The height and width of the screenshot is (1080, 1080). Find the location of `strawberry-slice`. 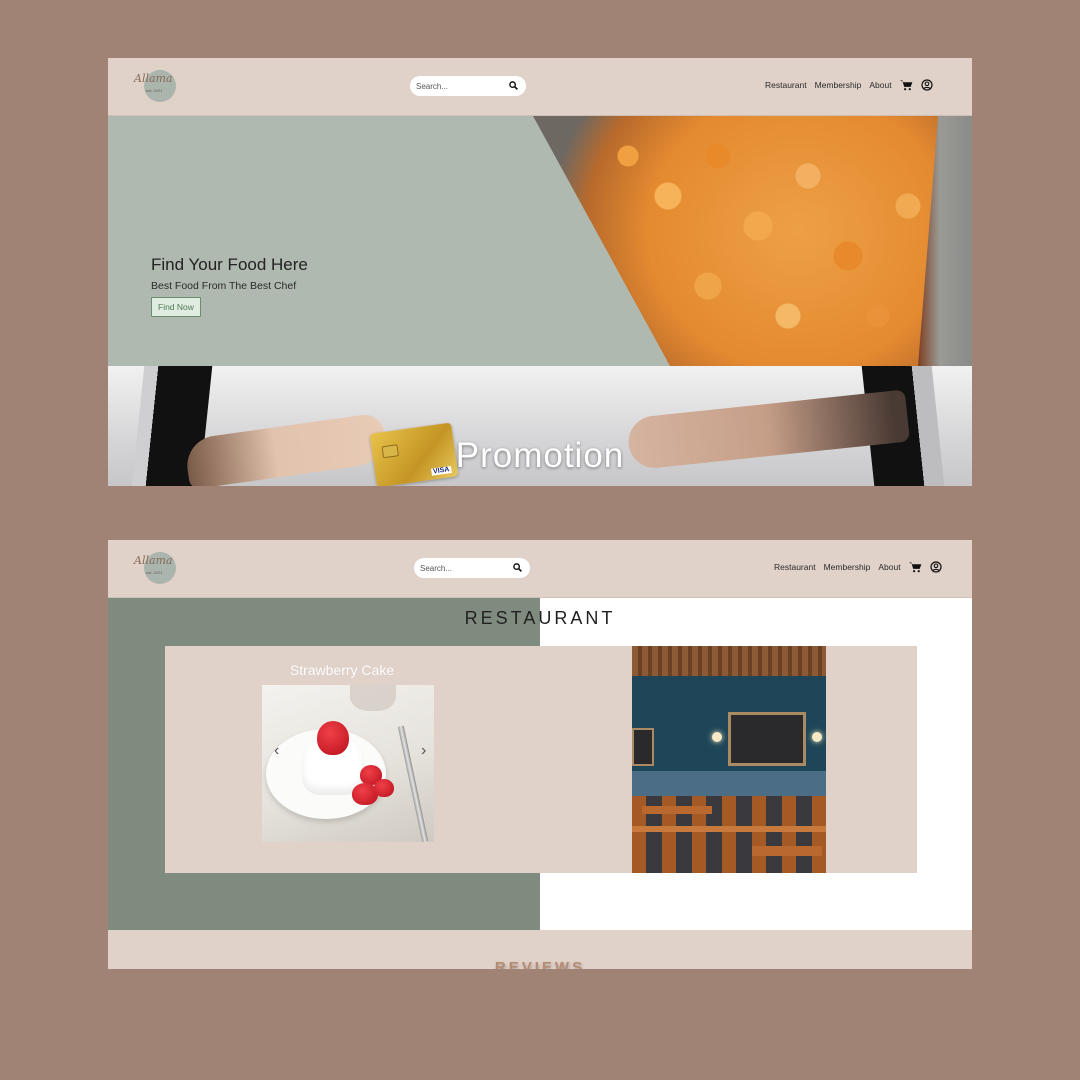

strawberry-slice is located at coordinates (384, 788).